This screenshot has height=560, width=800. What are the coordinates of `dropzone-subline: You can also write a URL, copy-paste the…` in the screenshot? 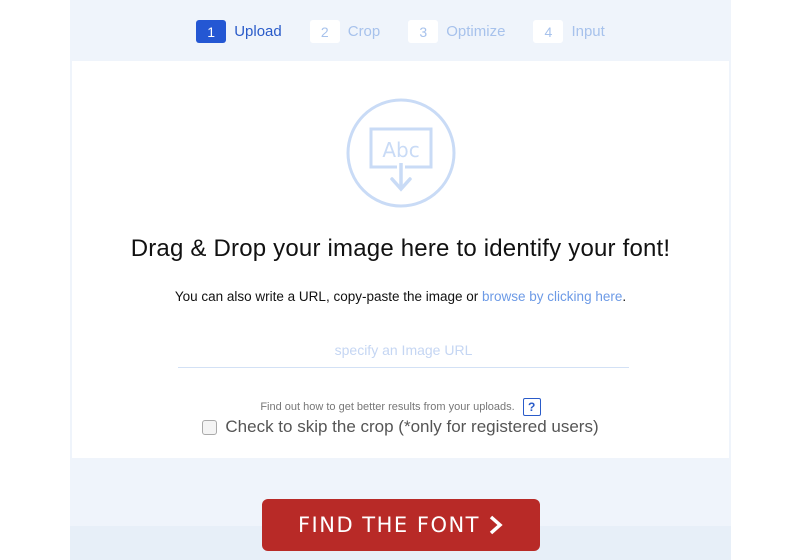 It's located at (400, 296).